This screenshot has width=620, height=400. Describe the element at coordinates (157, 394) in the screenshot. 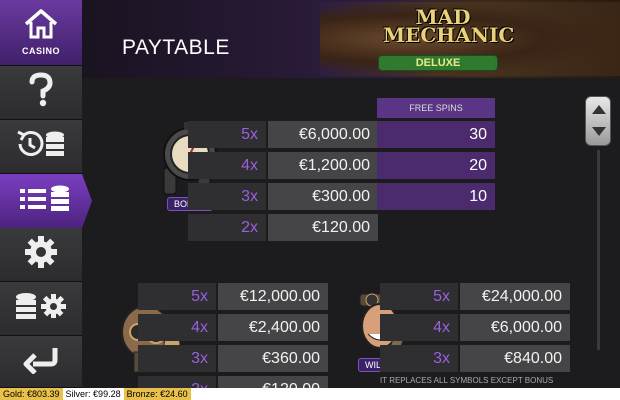

I see `jackpot-bronze: Bronze: €24.60` at that location.